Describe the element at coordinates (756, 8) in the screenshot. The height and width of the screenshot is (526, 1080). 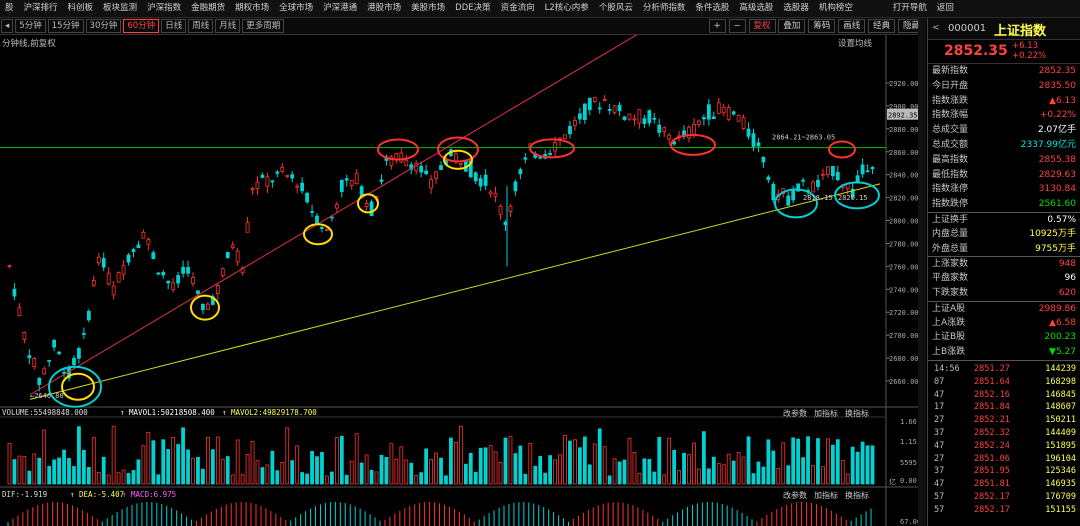
I see `menu-item-17: 高级选股` at that location.